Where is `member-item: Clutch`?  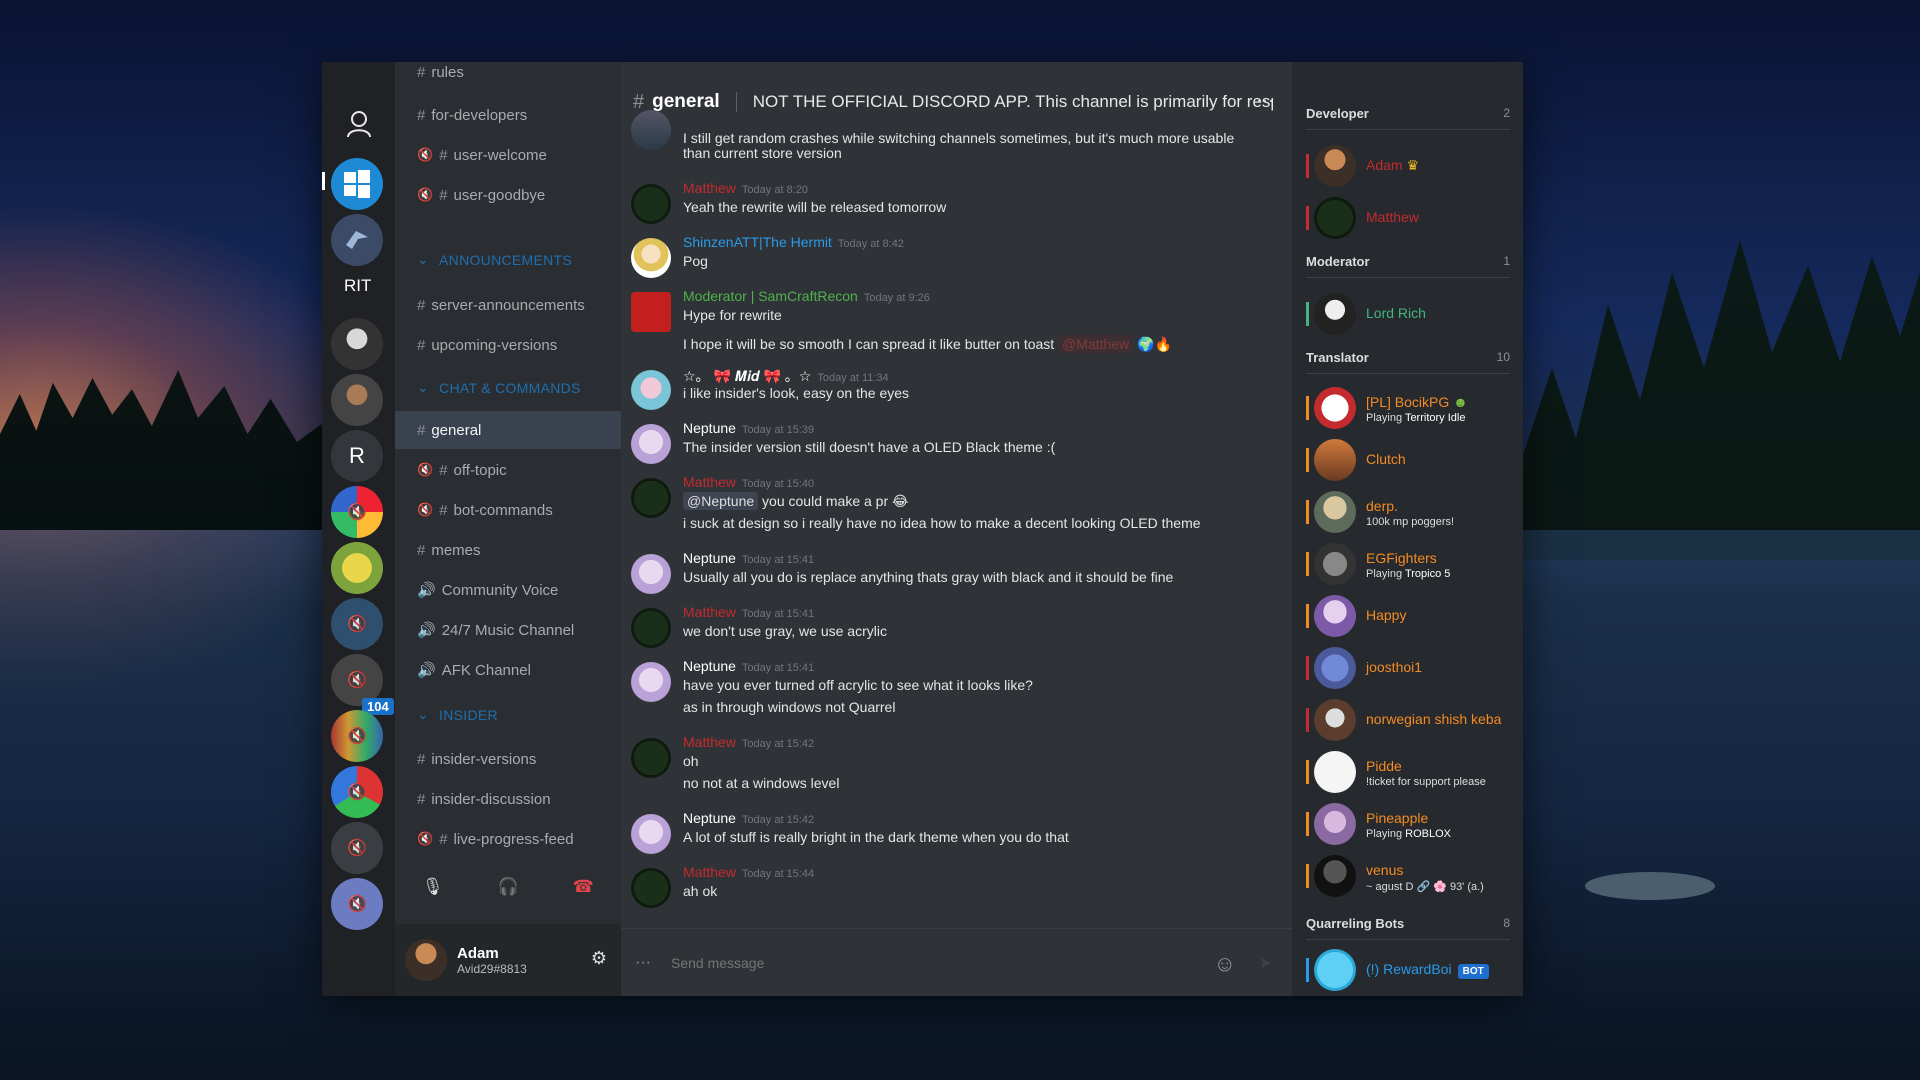 member-item: Clutch is located at coordinates (1411, 460).